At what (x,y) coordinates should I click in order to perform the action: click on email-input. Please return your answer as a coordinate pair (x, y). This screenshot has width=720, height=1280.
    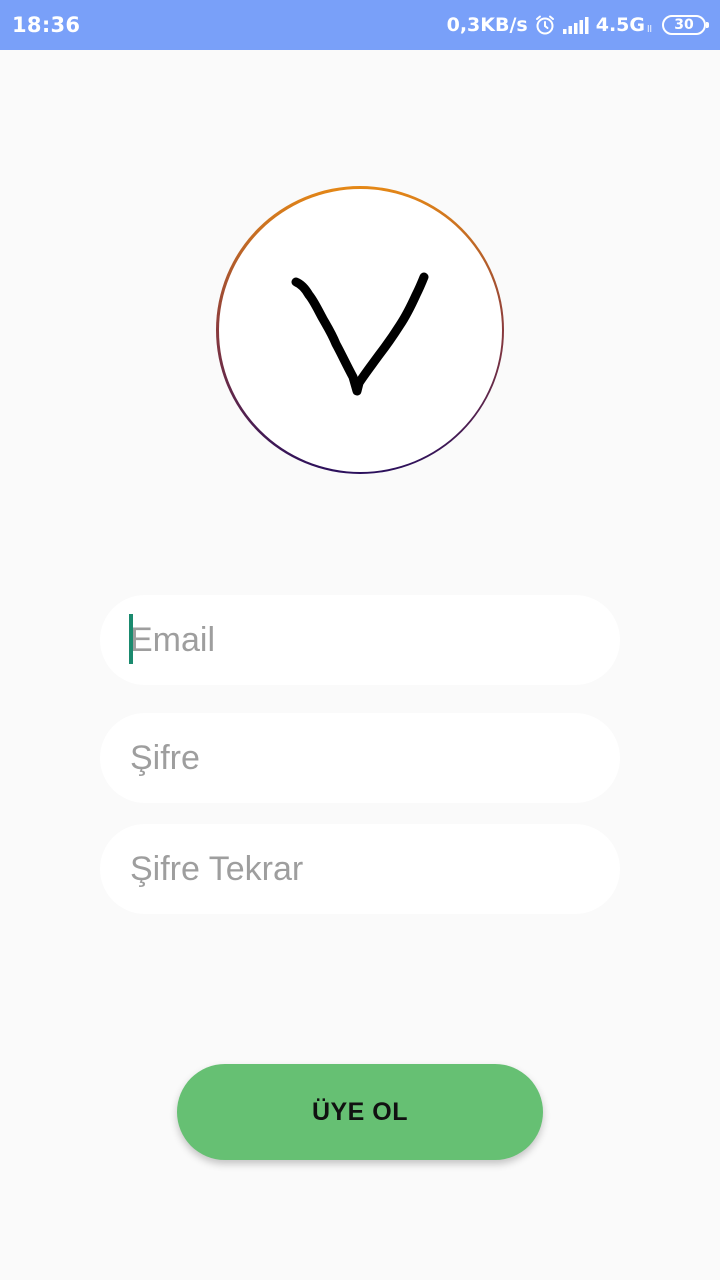
    Looking at the image, I should click on (360, 640).